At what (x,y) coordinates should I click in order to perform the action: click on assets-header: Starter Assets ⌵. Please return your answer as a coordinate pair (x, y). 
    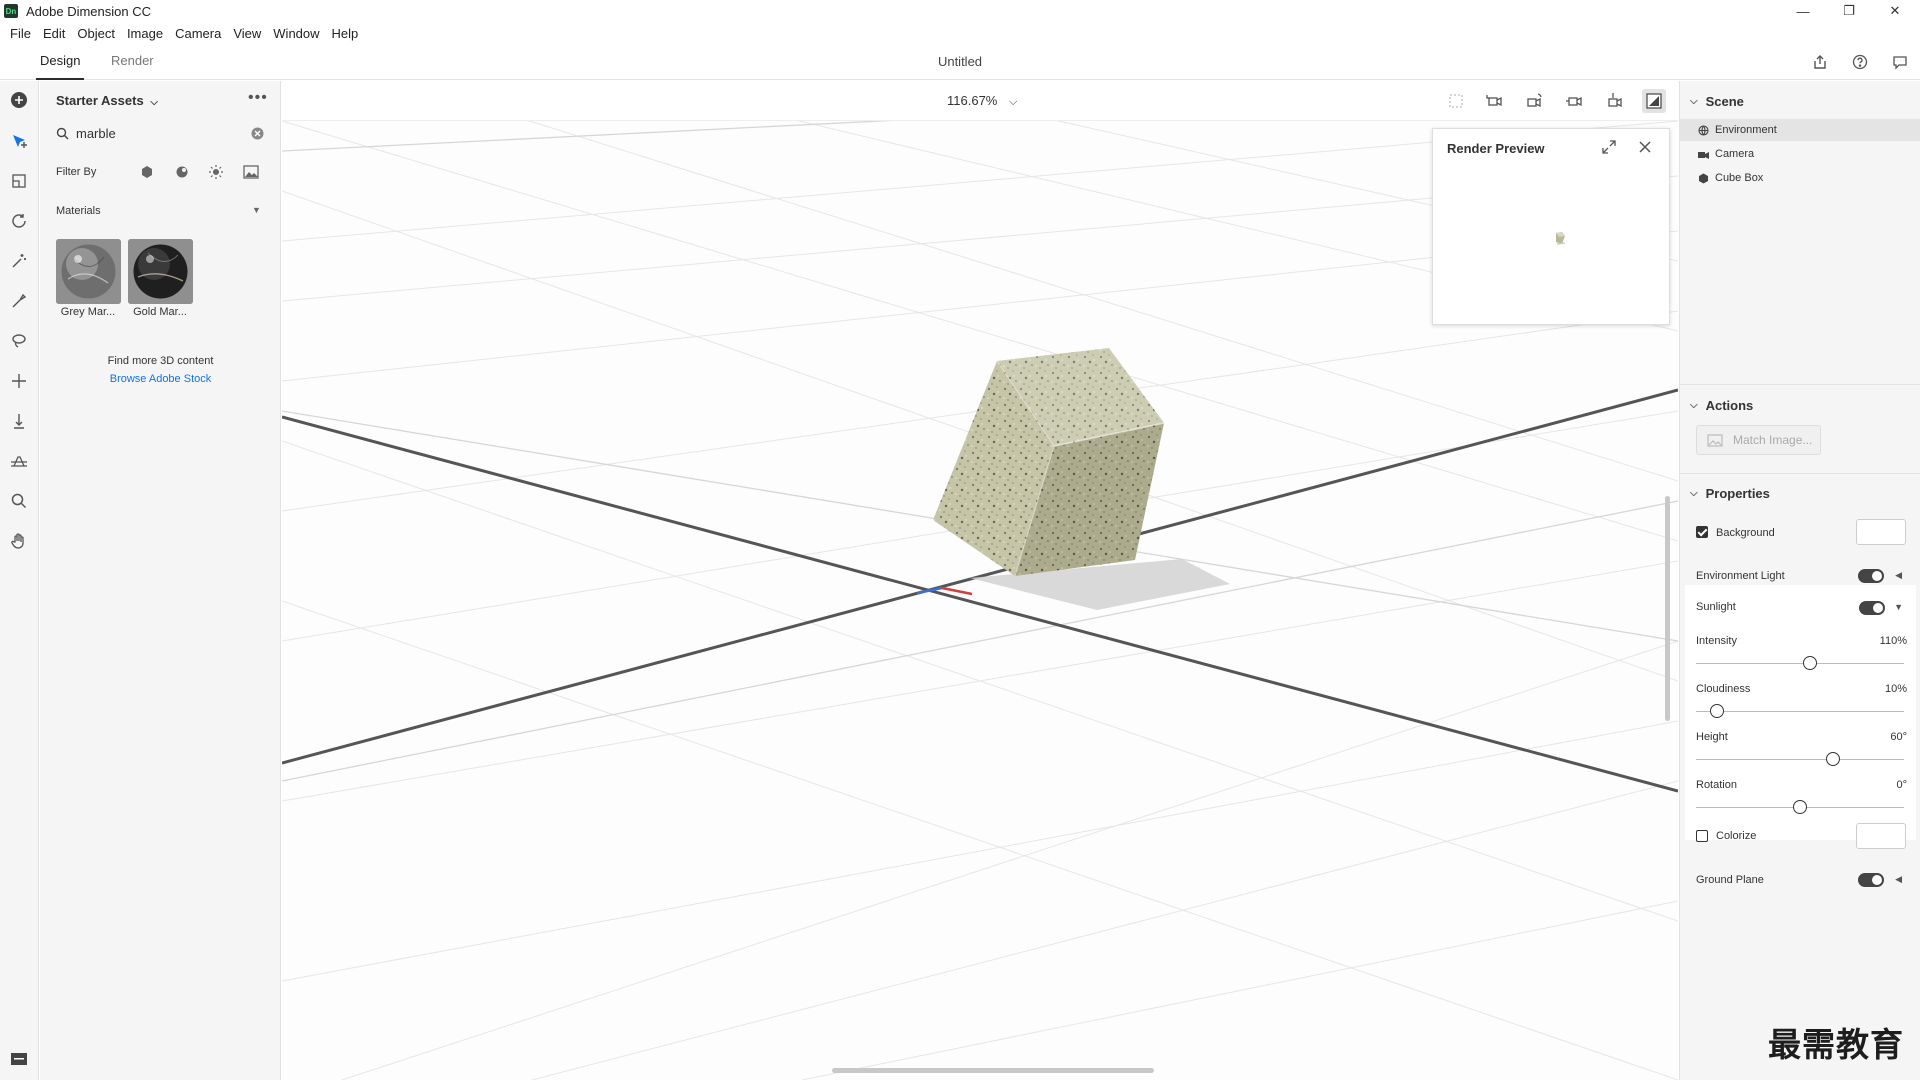
    Looking at the image, I should click on (107, 100).